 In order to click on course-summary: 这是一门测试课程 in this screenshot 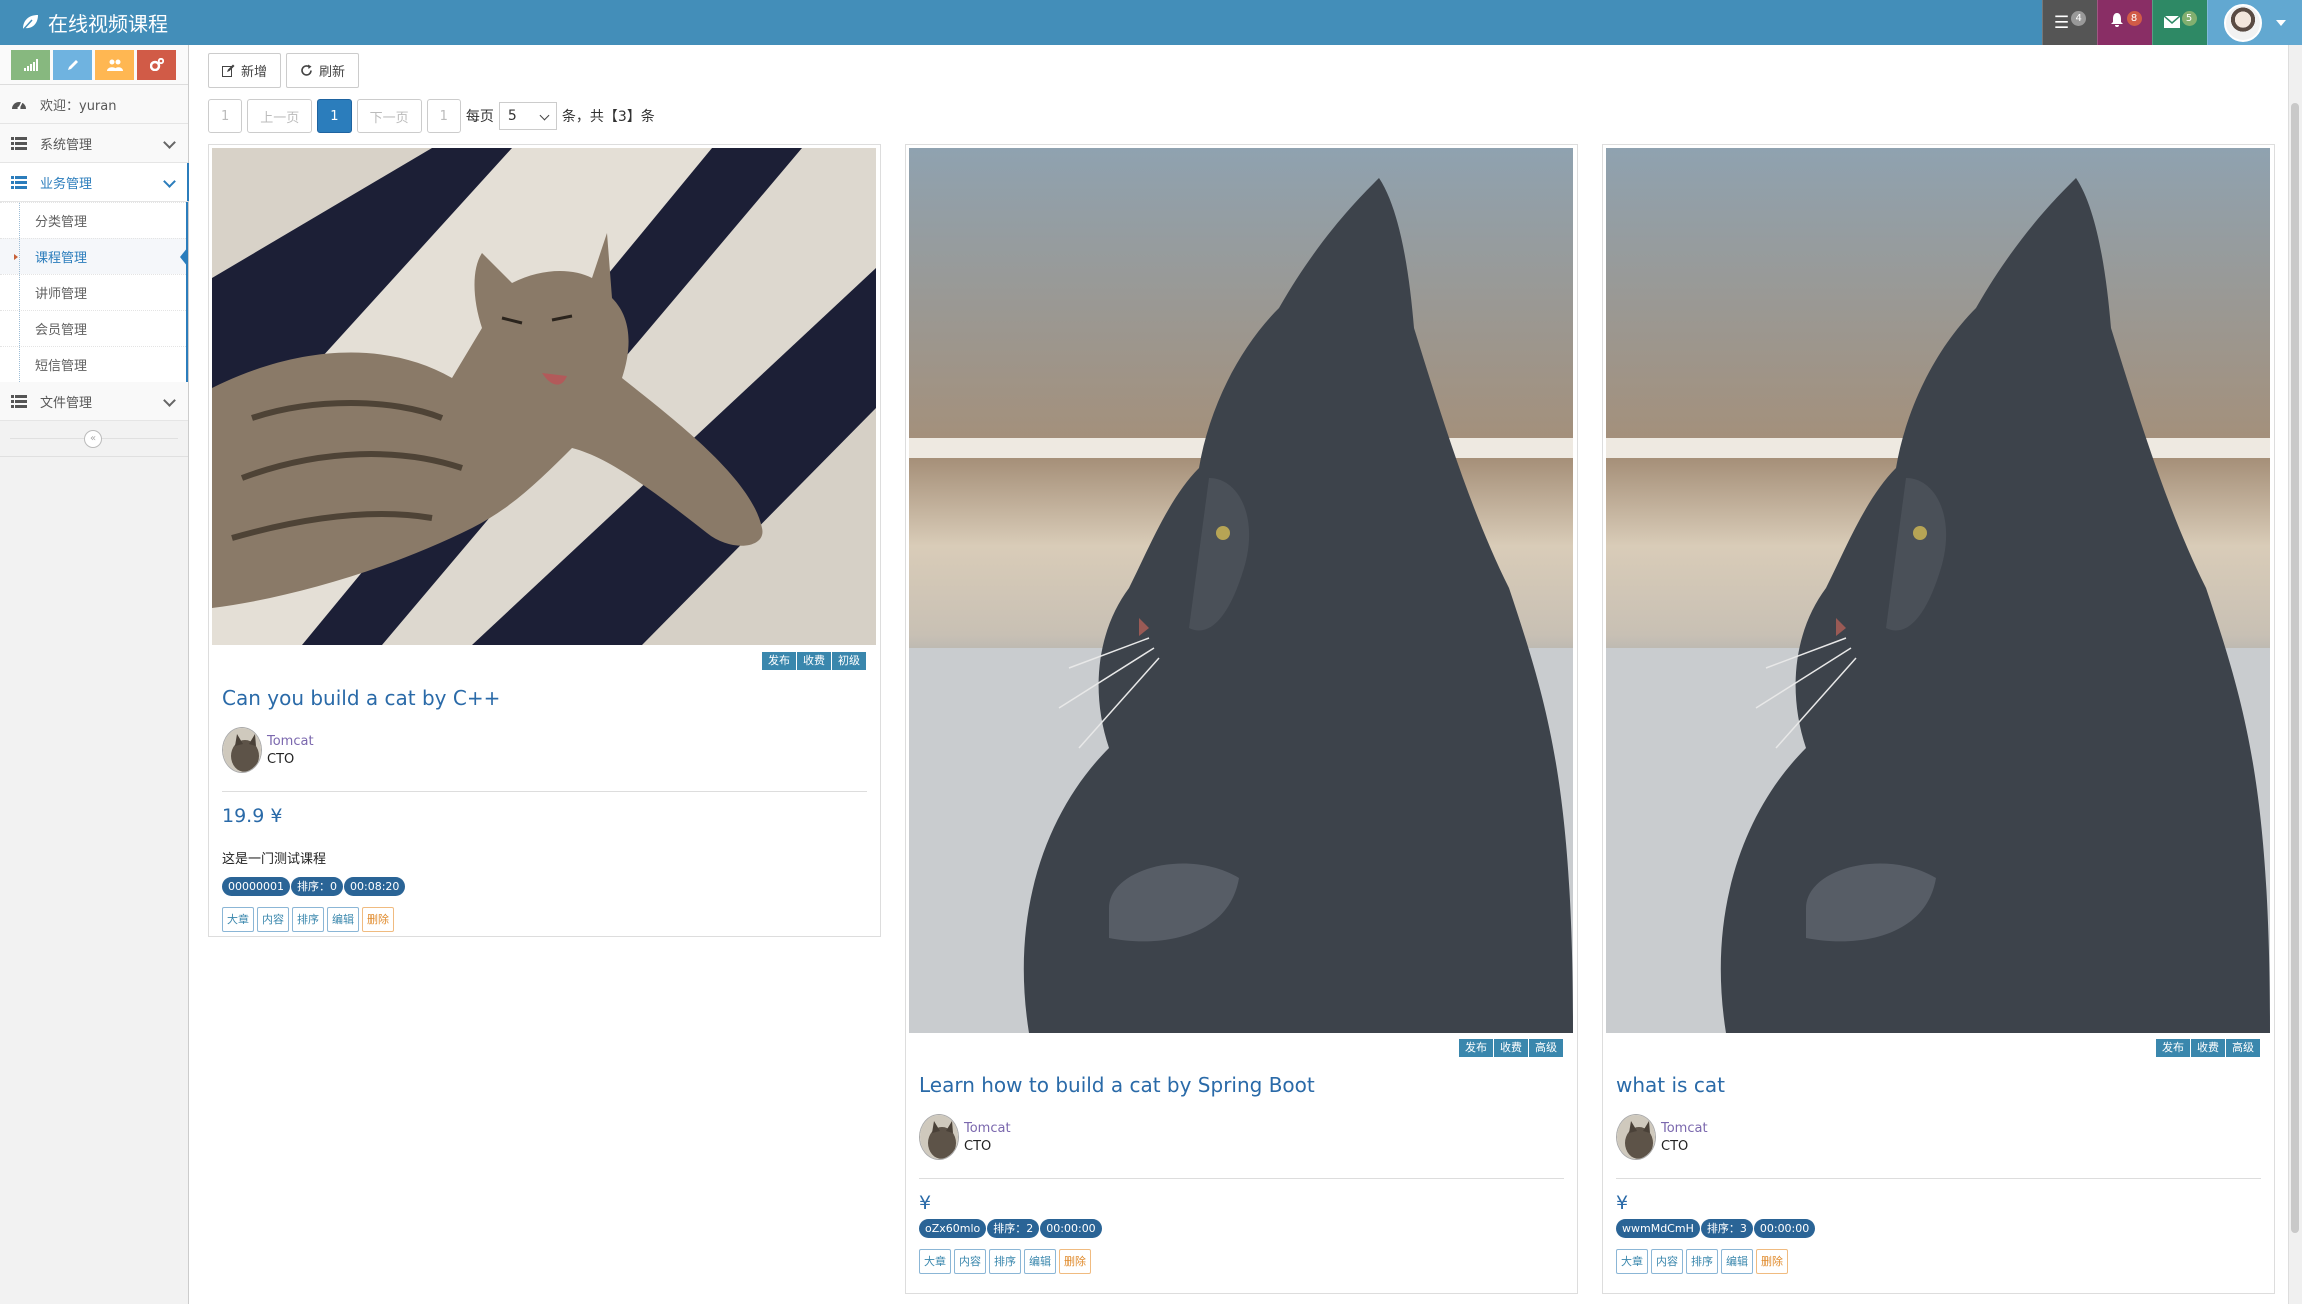, I will do `click(274, 859)`.